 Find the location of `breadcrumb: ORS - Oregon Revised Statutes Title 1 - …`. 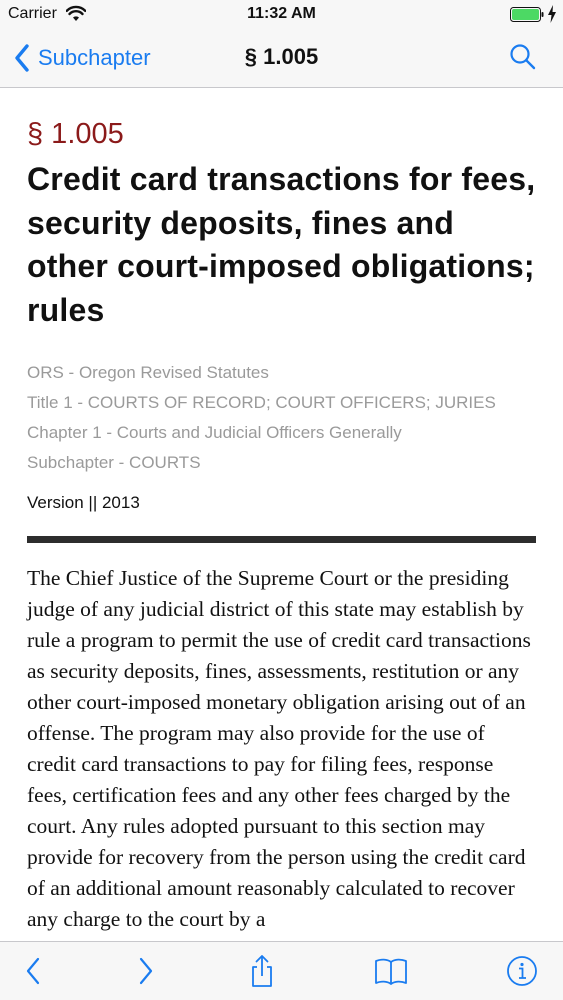

breadcrumb: ORS - Oregon Revised Statutes Title 1 - … is located at coordinates (281, 418).